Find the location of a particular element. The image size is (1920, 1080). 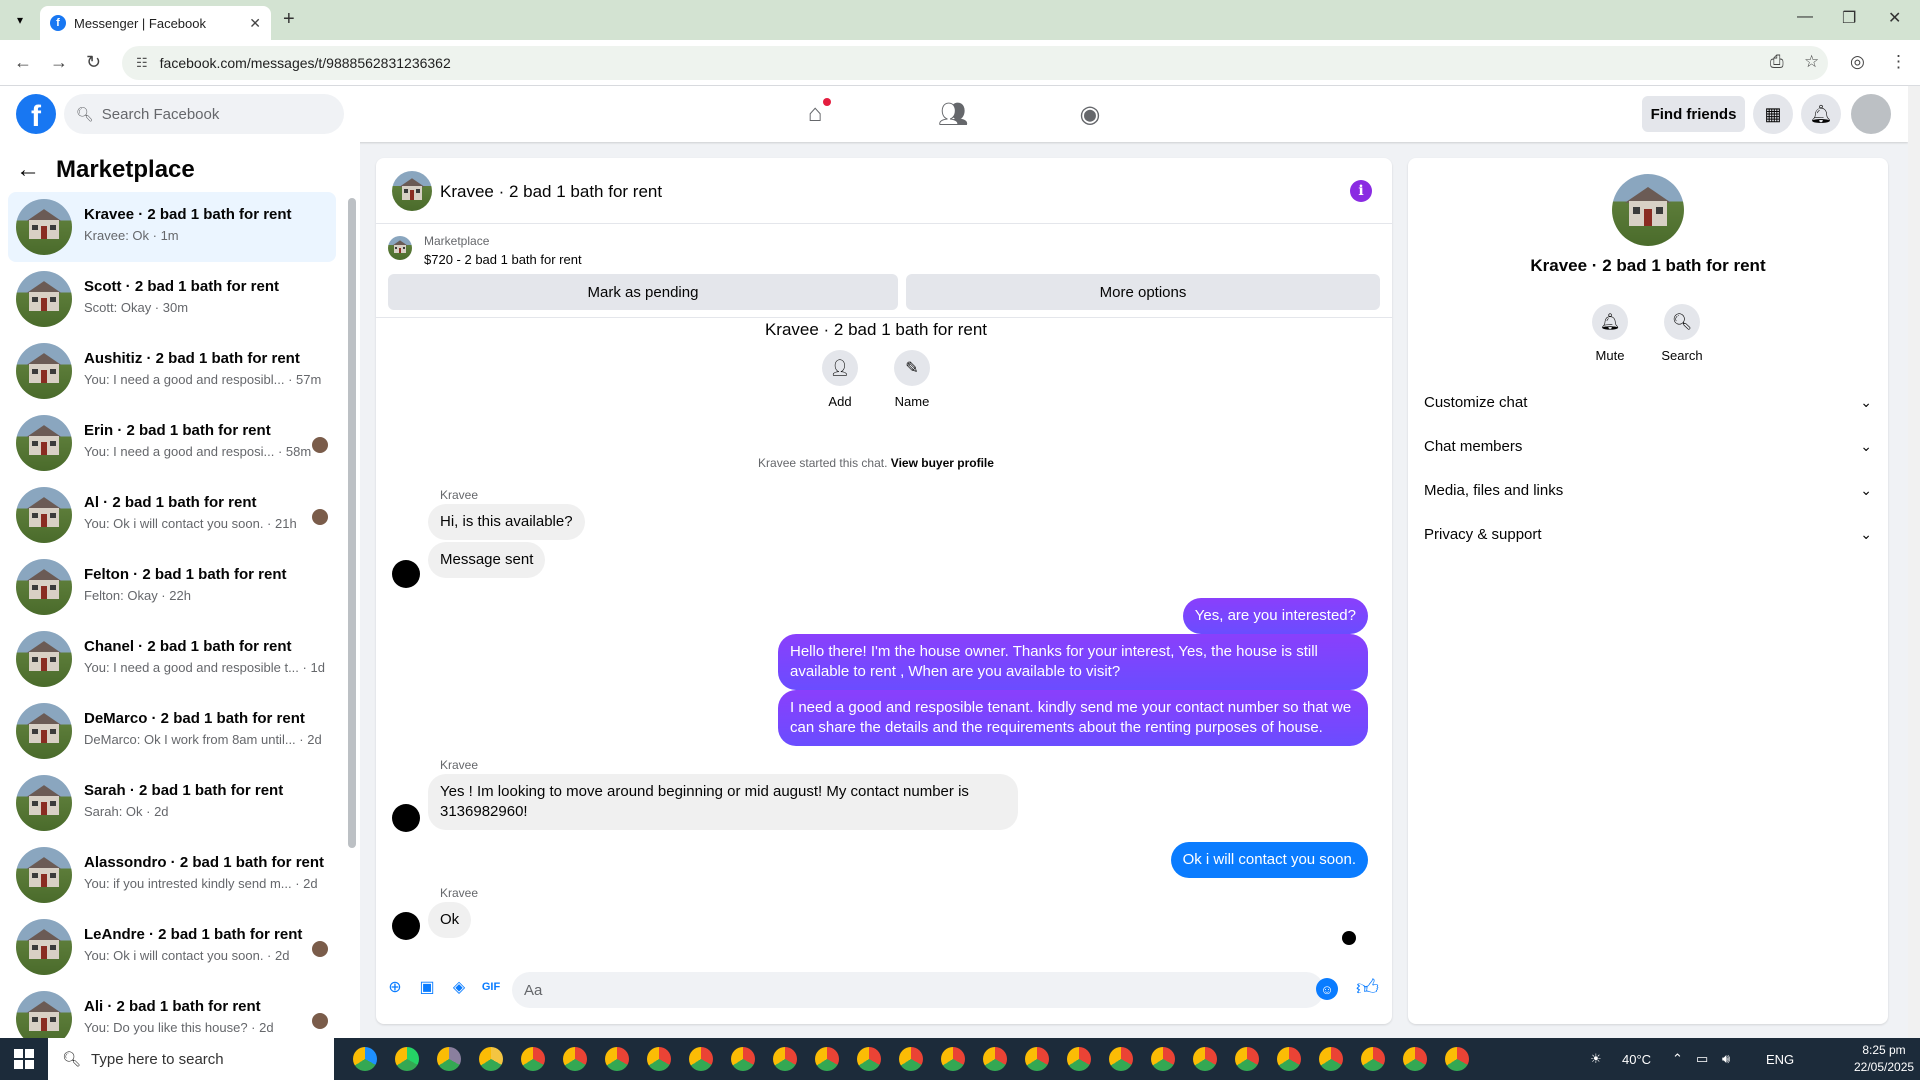

emoji-icon: ☺ is located at coordinates (1327, 989).